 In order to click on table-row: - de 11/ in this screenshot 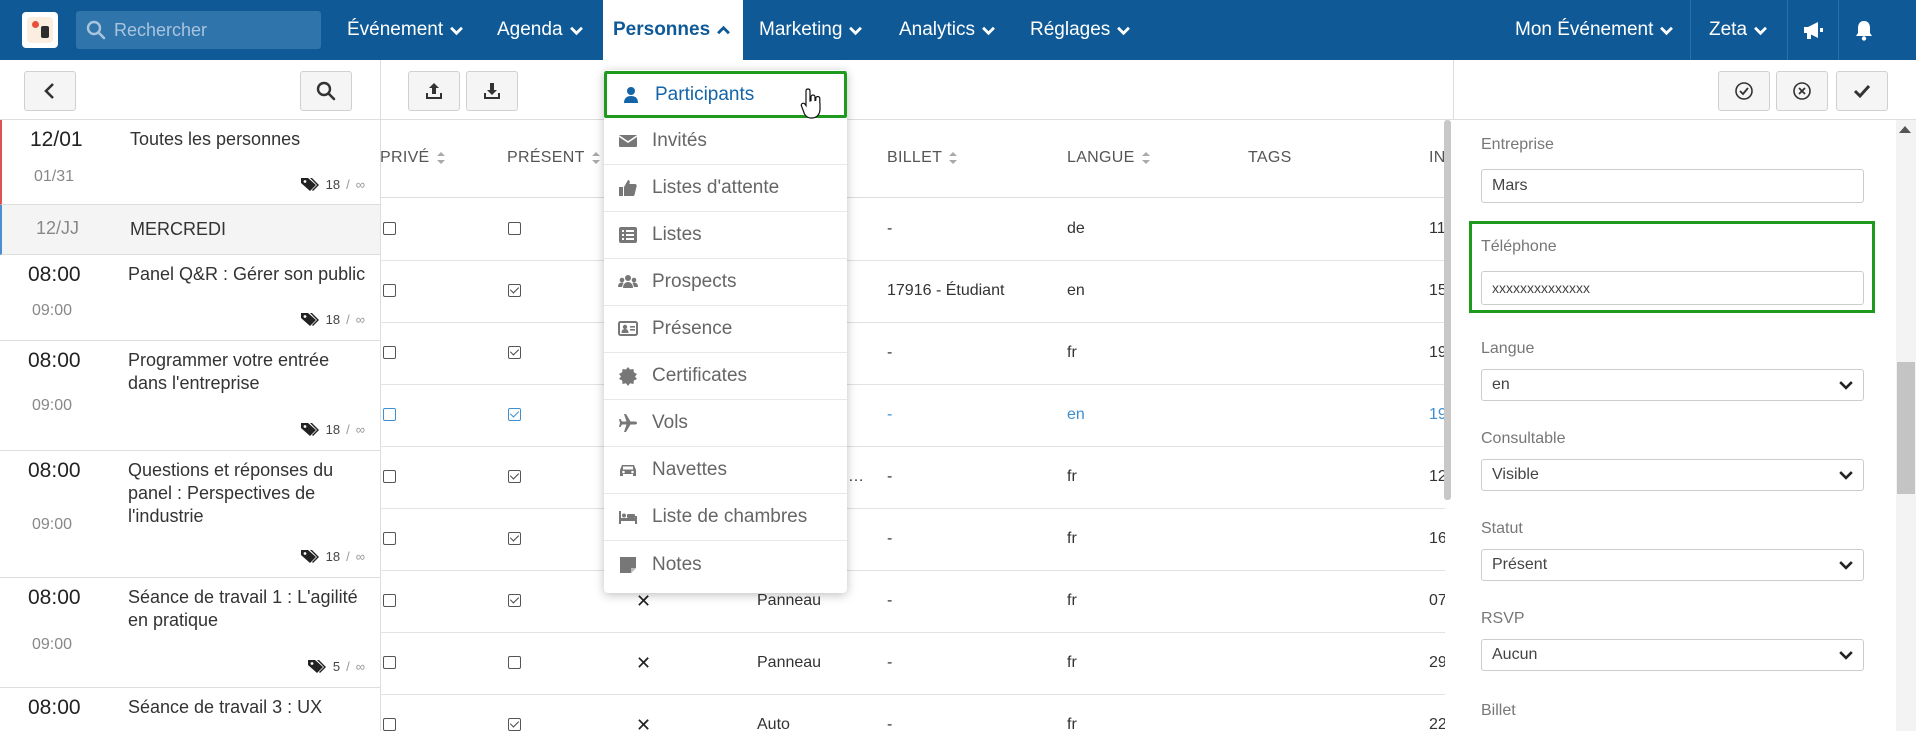, I will do `click(912, 230)`.